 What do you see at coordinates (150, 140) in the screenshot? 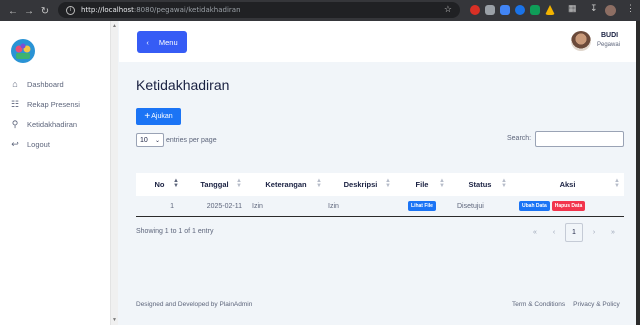
I see `per-page-select: 10 ⌄` at bounding box center [150, 140].